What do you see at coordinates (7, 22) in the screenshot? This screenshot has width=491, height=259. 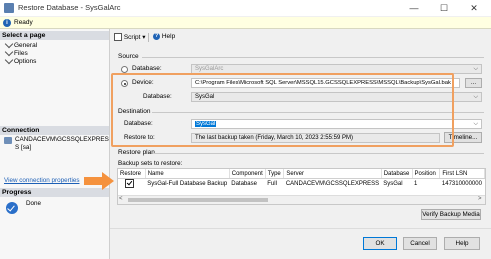 I see `info-icon: i` at bounding box center [7, 22].